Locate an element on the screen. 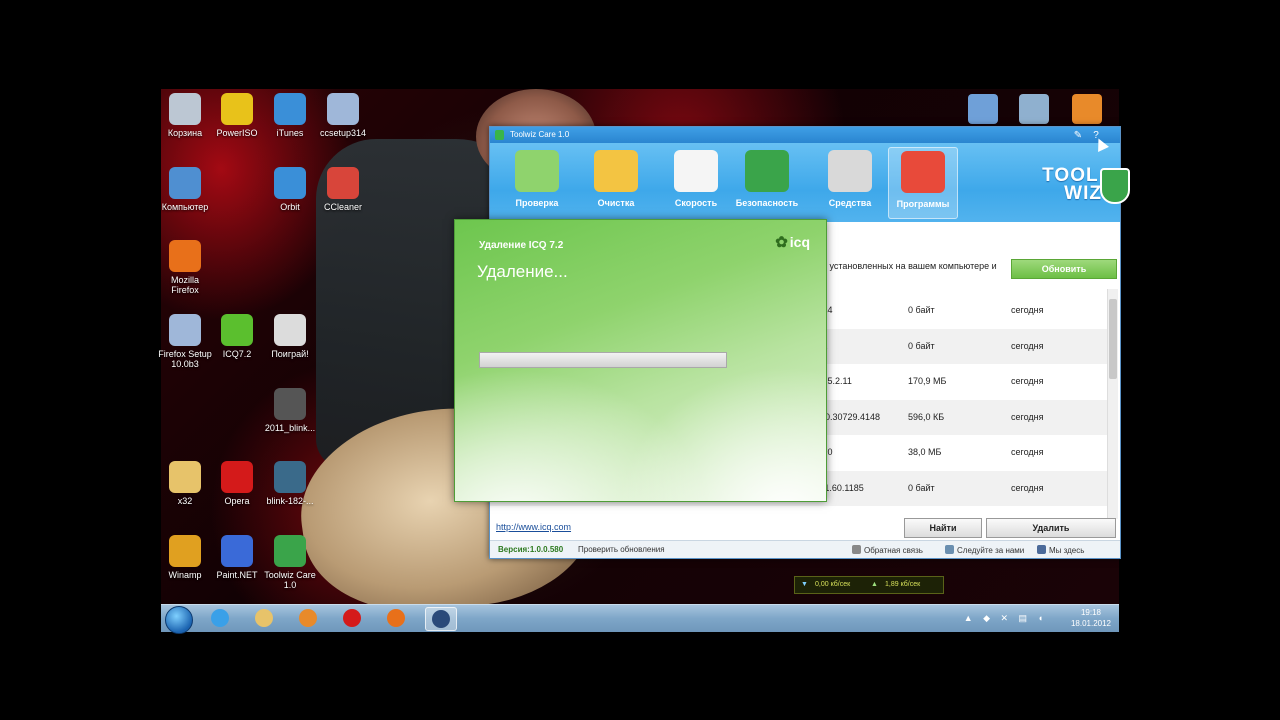  desktop-icon-label: ICQ7.2 is located at coordinates (237, 354).